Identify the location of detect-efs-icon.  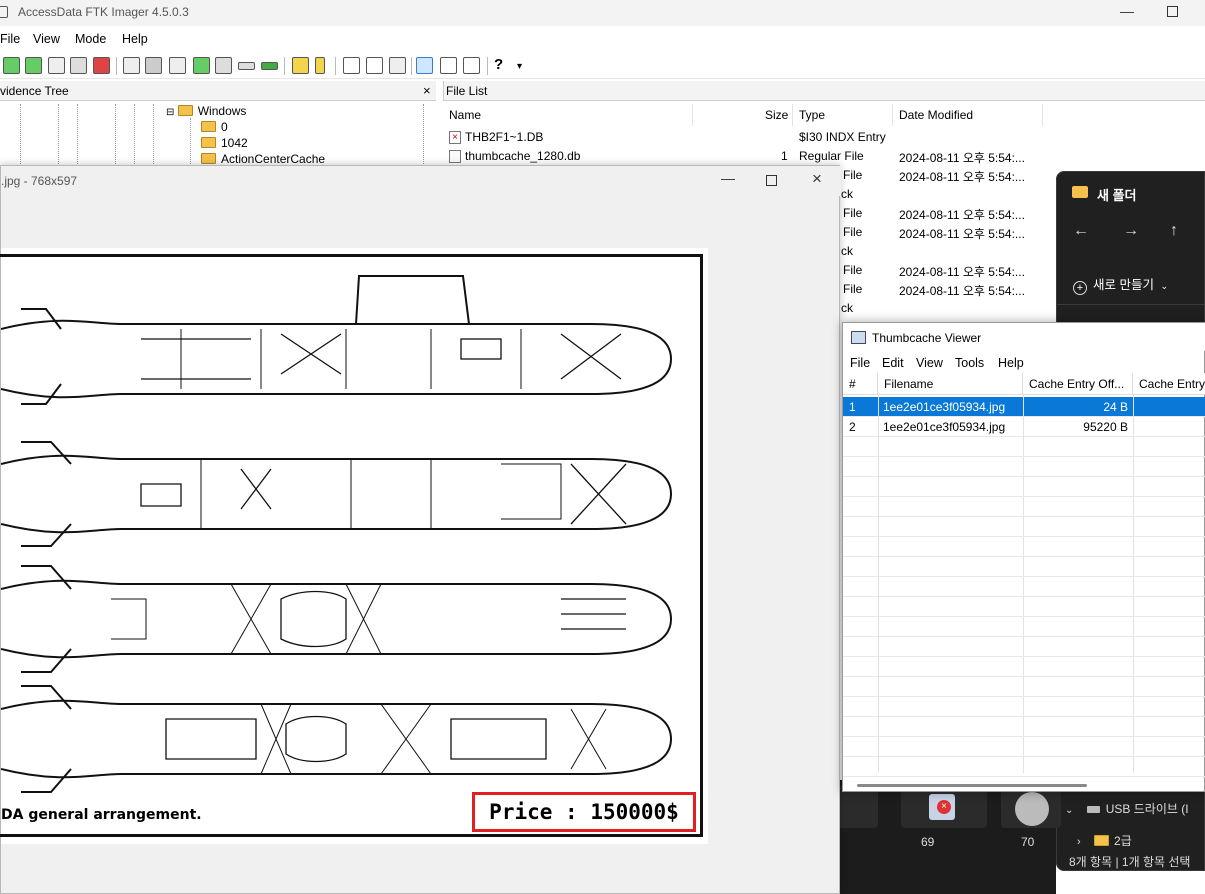
(246, 66).